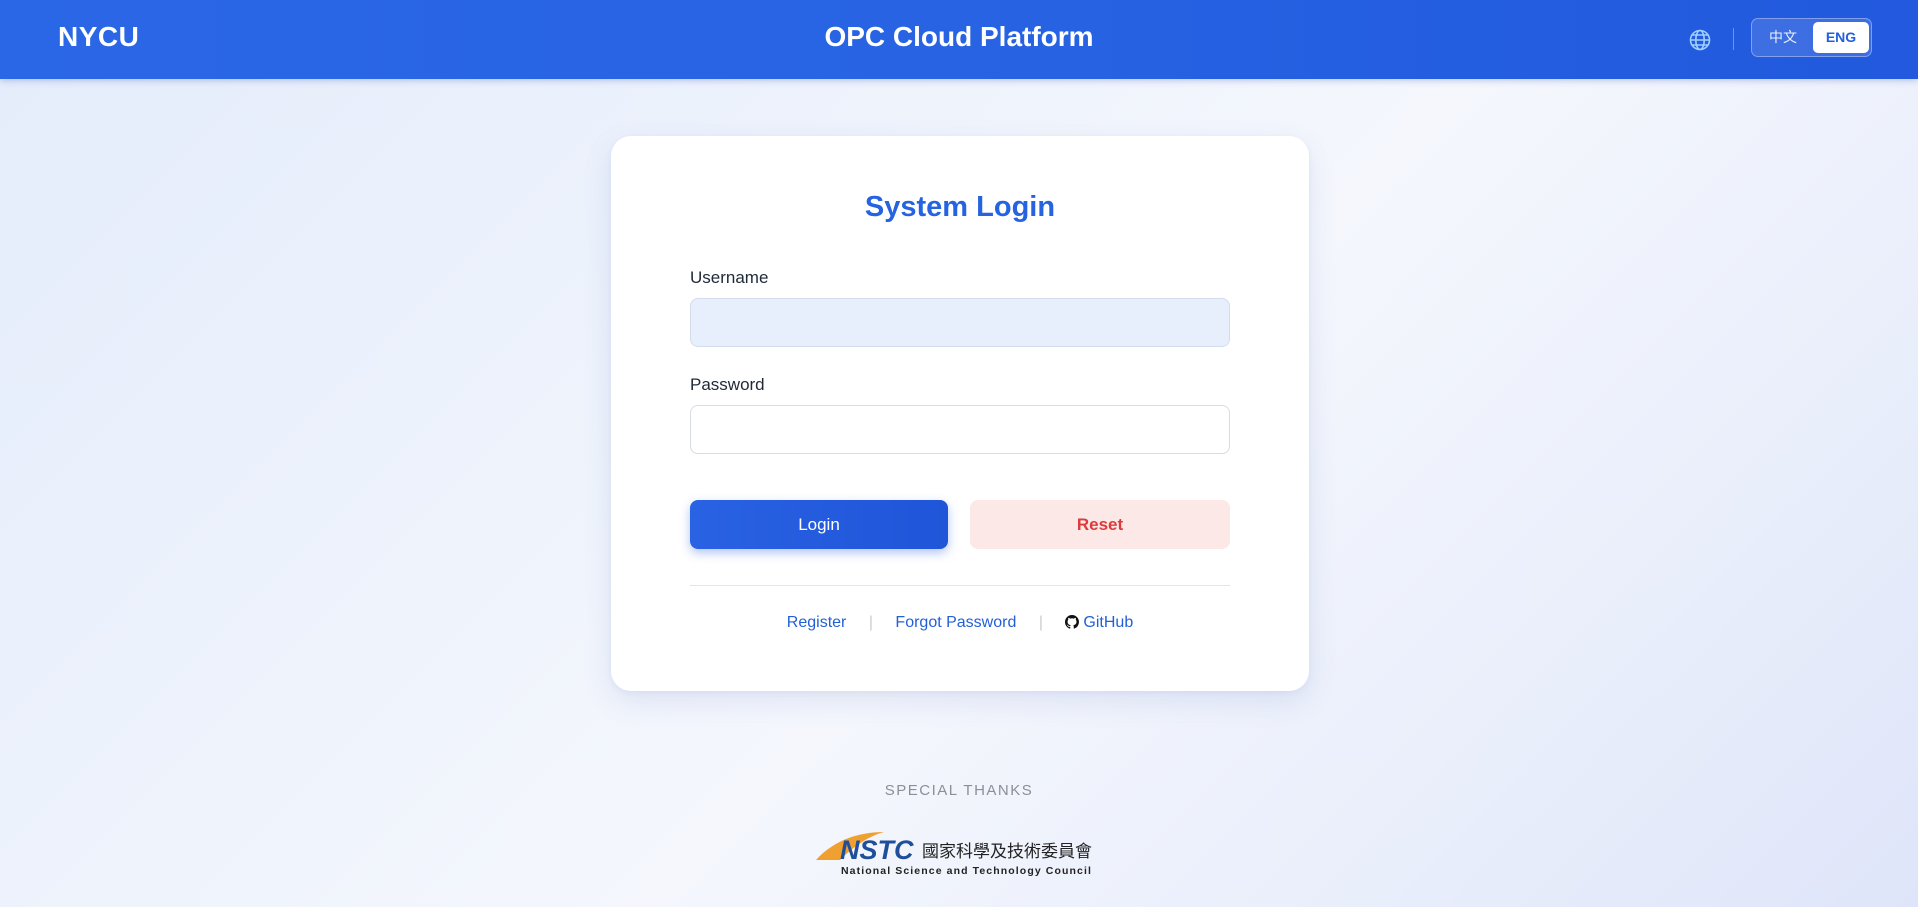 The width and height of the screenshot is (1918, 907). What do you see at coordinates (960, 207) in the screenshot?
I see `login-title: System Login` at bounding box center [960, 207].